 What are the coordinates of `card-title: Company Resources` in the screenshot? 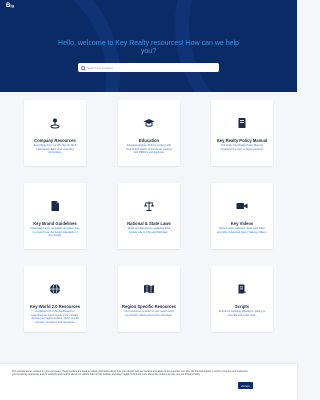 It's located at (55, 140).